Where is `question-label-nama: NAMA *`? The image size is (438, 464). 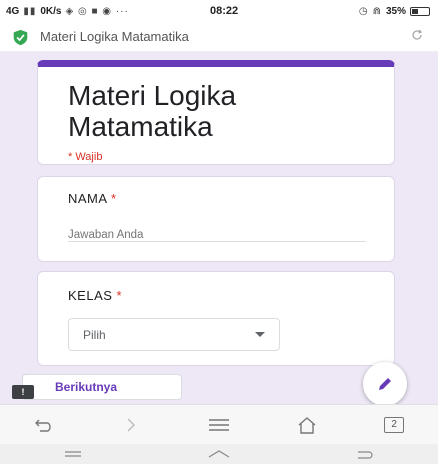 question-label-nama: NAMA * is located at coordinates (92, 198).